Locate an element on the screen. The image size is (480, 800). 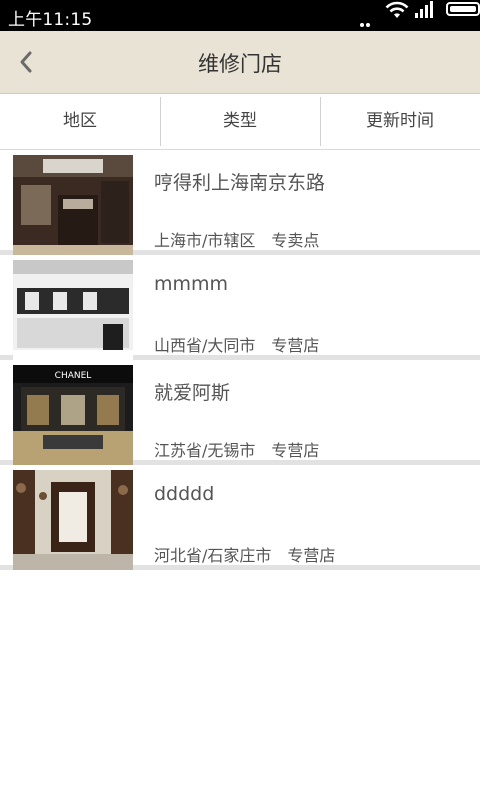
store-meta: 上海市/市辖区 专卖点 is located at coordinates (236, 239).